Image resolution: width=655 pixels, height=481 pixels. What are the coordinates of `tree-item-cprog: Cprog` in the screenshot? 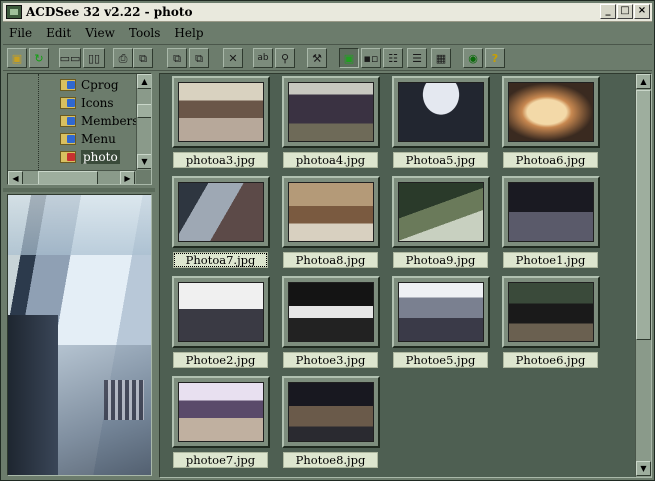 It's located at (89, 85).